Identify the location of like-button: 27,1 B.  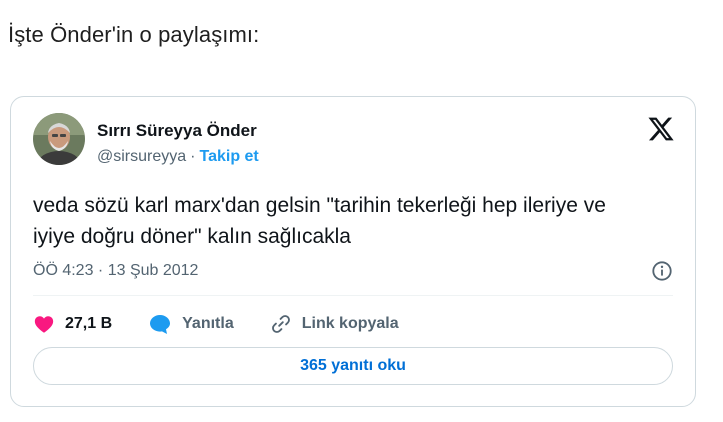
(72, 324).